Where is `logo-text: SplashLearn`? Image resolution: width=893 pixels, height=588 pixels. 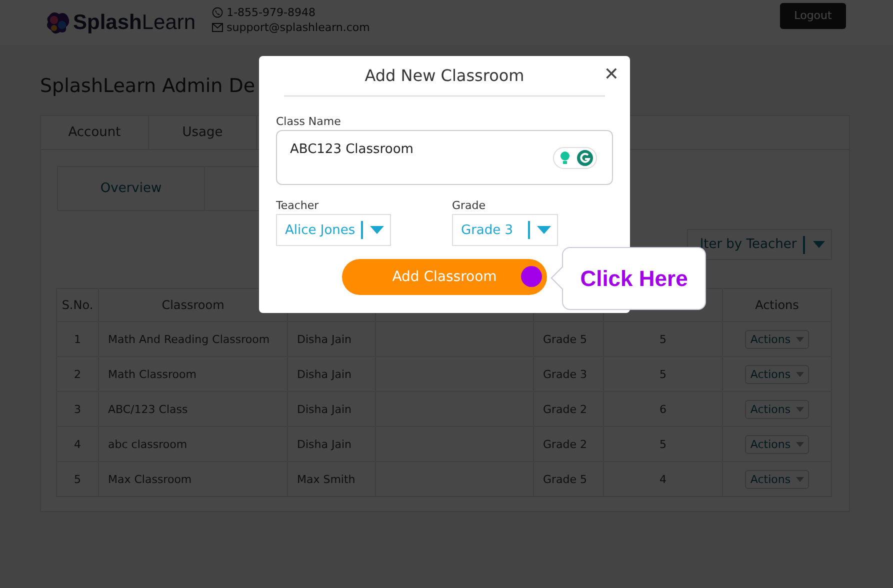 logo-text: SplashLearn is located at coordinates (134, 22).